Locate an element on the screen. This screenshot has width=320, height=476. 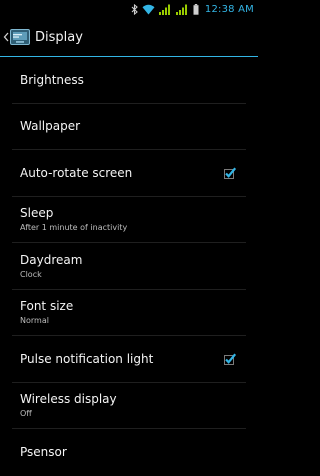
setting-label: Sleep is located at coordinates (37, 213).